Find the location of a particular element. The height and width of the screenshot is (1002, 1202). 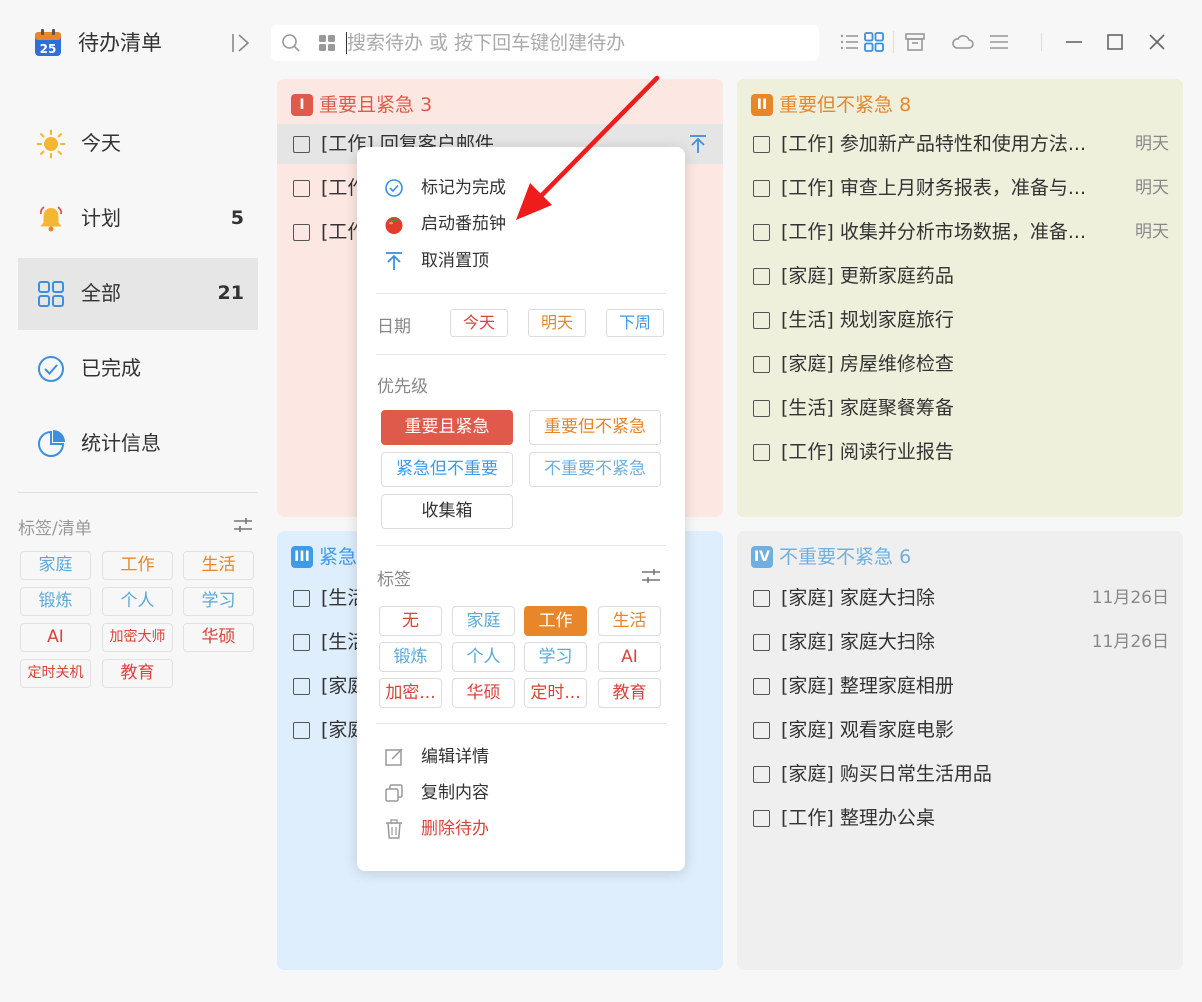

tag-option: AI is located at coordinates (629, 657).